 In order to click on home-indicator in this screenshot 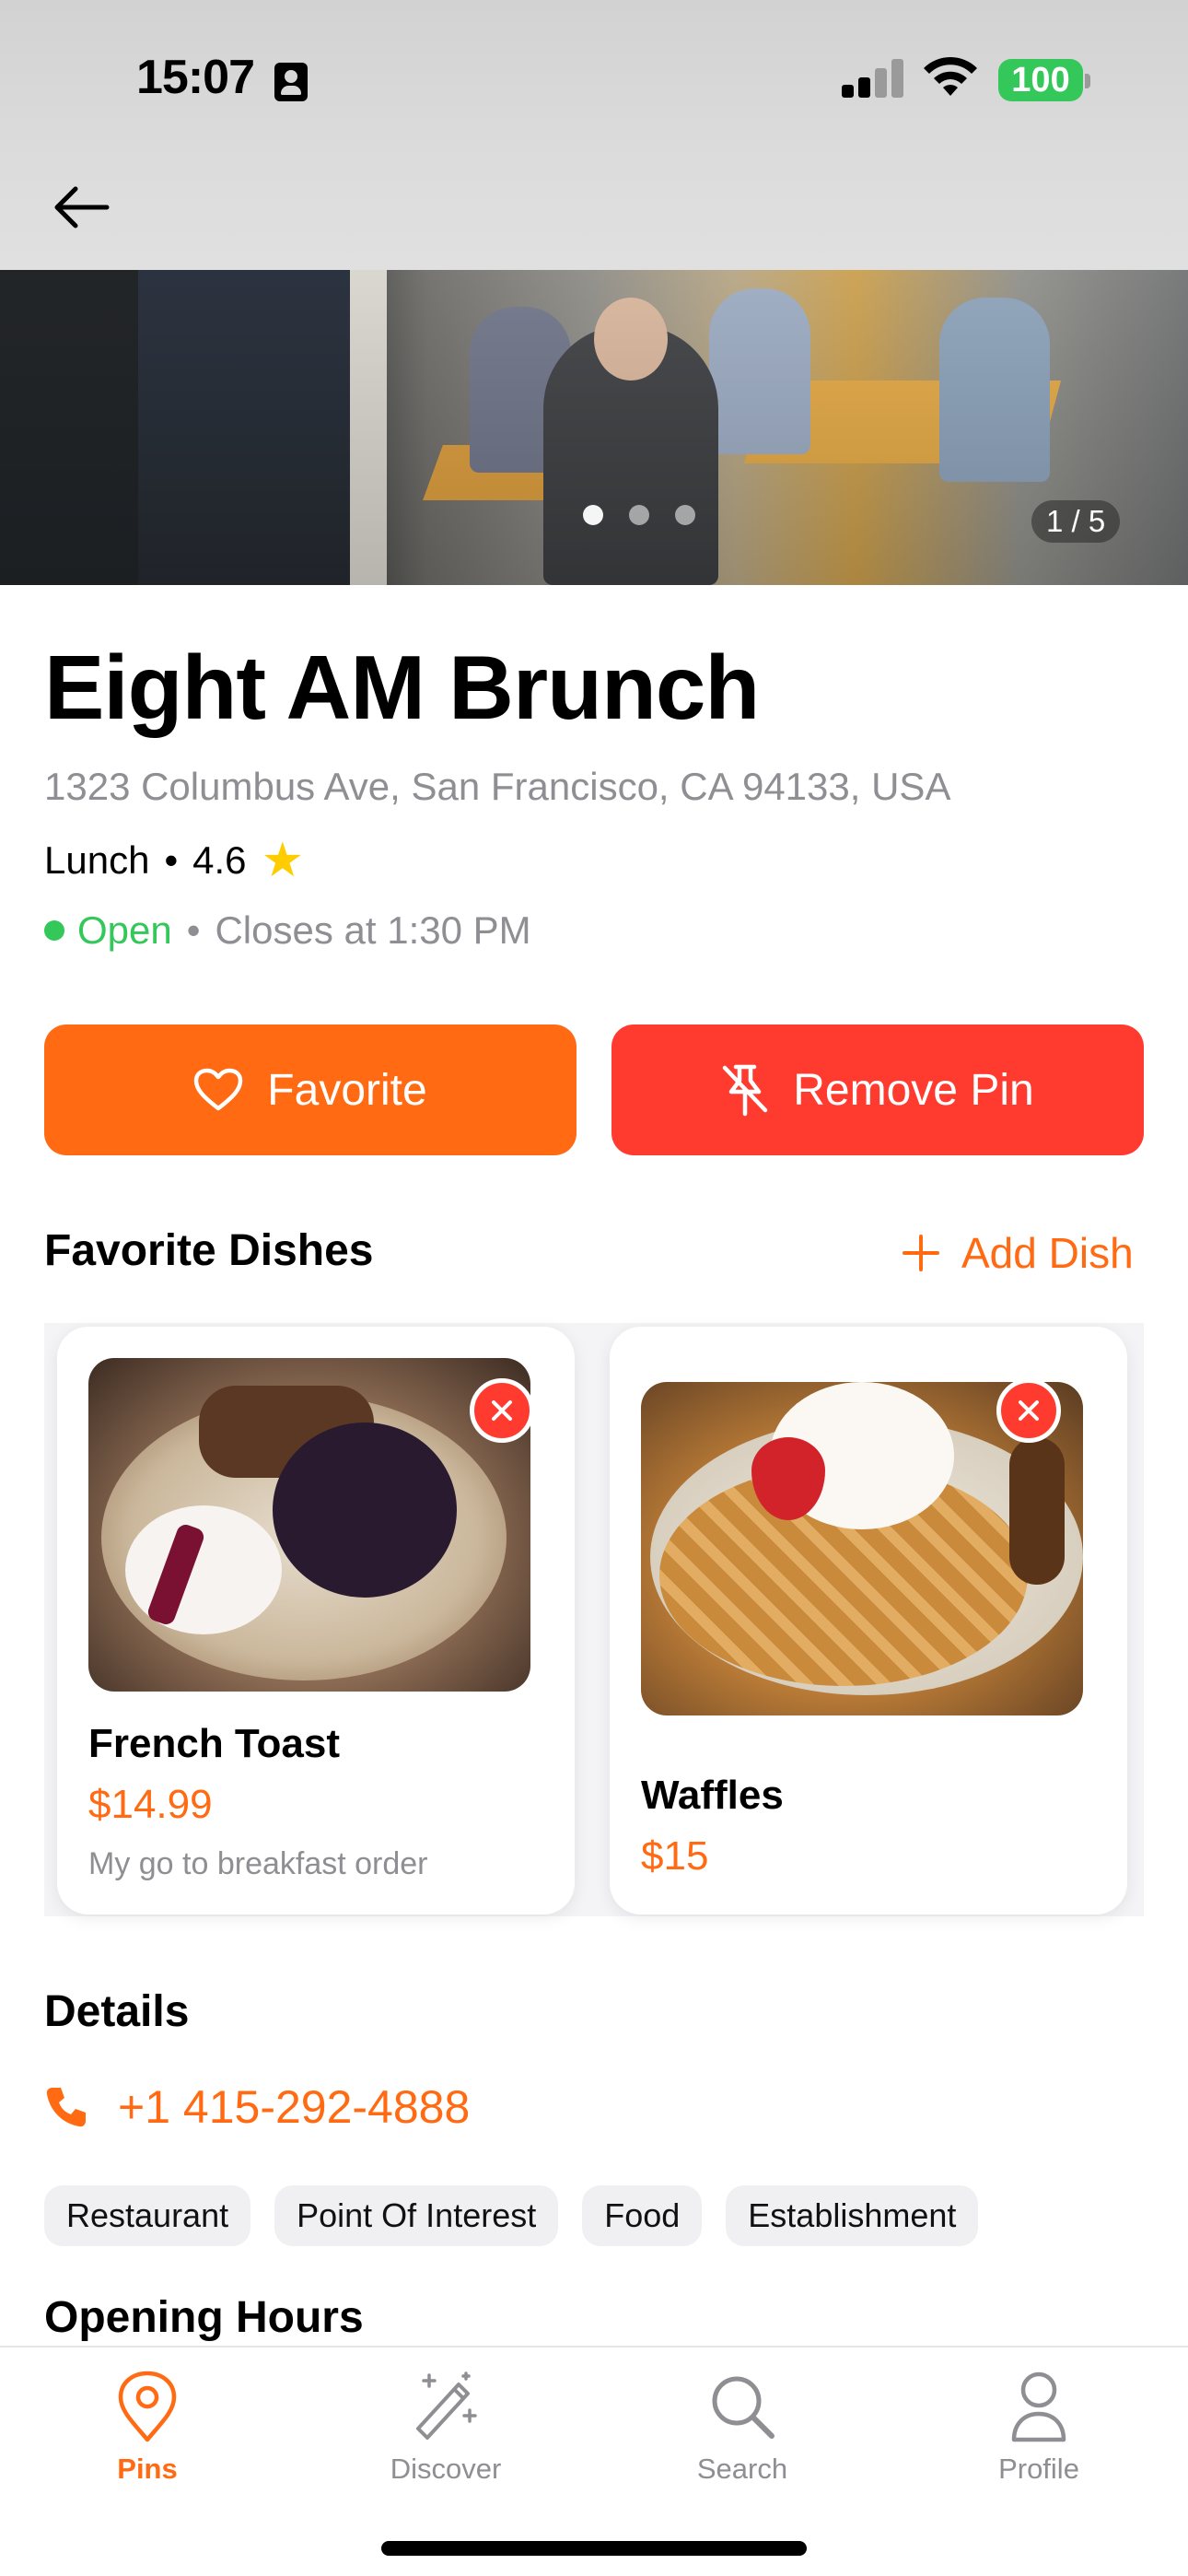, I will do `click(594, 2548)`.